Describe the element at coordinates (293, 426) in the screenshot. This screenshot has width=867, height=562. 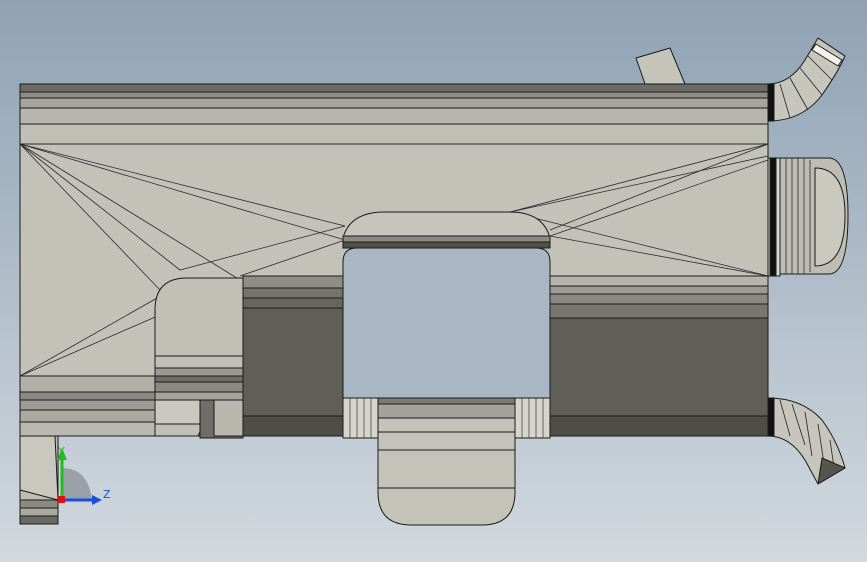
I see `left-recess-bottom` at that location.